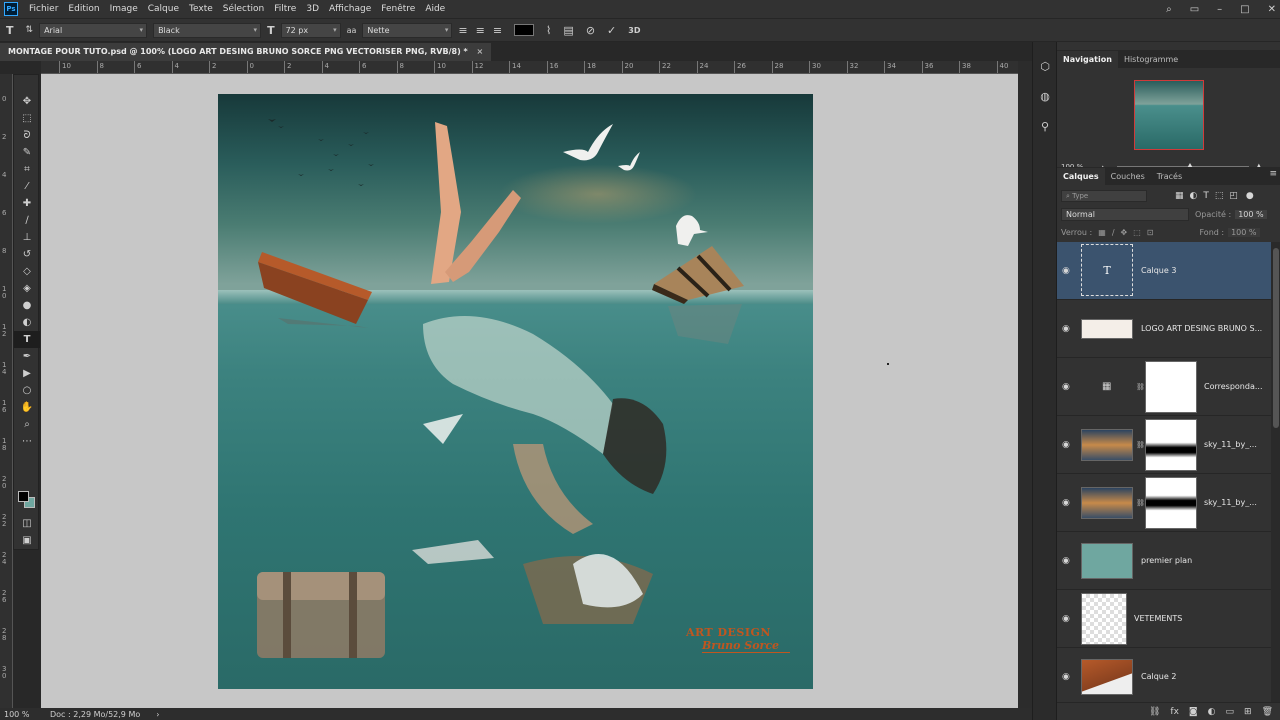 The height and width of the screenshot is (720, 1280). Describe the element at coordinates (27, 152) in the screenshot. I see `quick-selection-tool-icon: ✎` at that location.